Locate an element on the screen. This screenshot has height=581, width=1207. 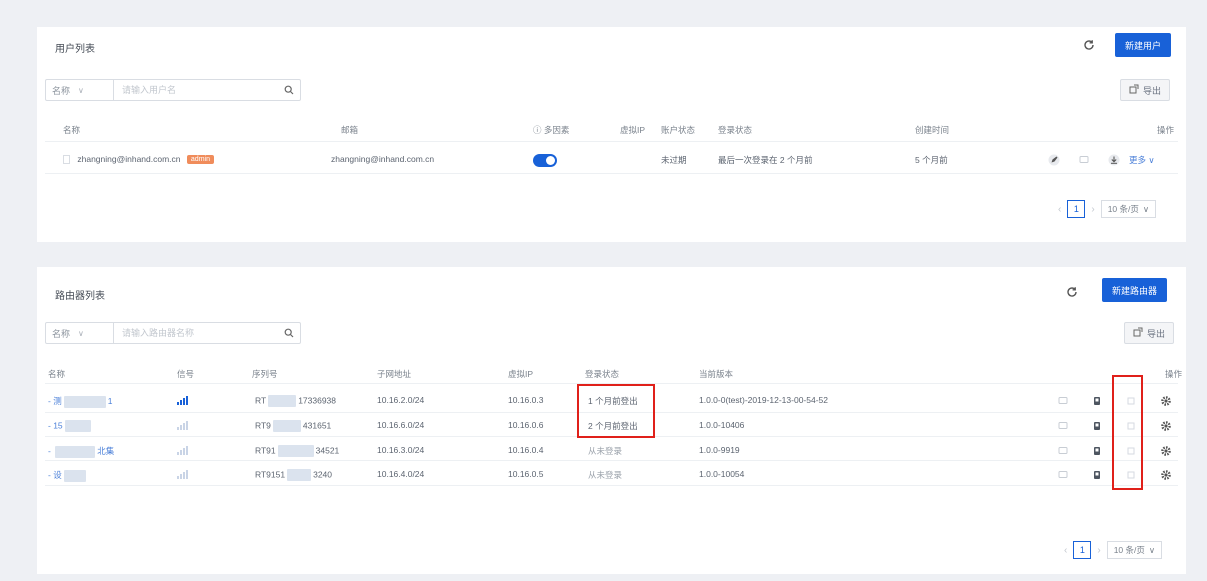
user-name: zhangning@inhand.com.cn is located at coordinates (129, 159).